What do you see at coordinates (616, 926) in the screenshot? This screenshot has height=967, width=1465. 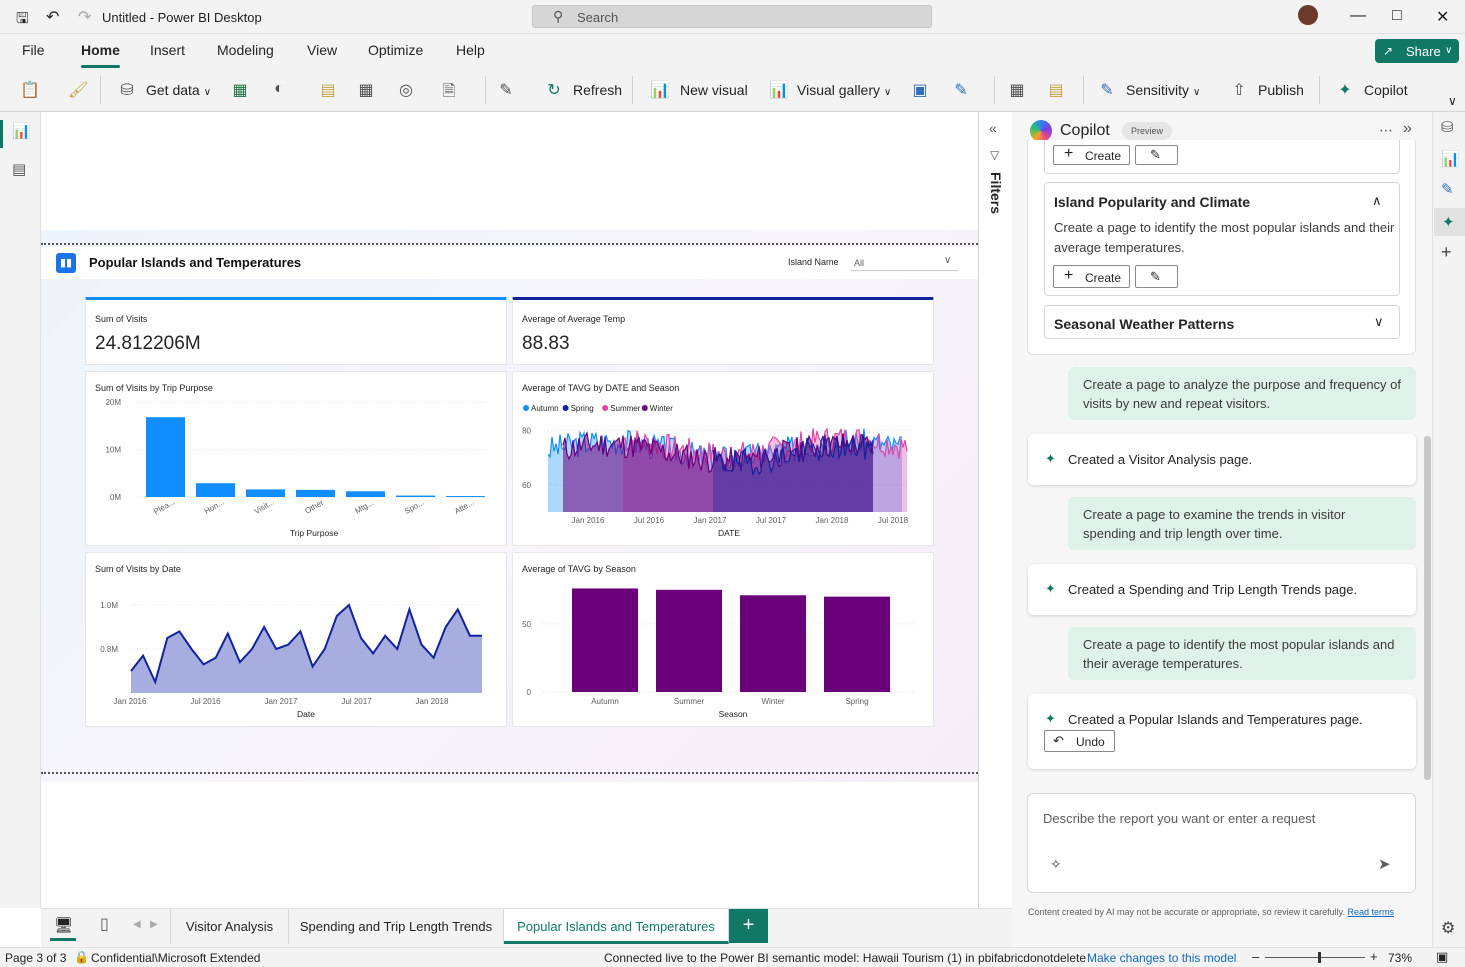 I see `page-tab-popular-islands: Popular Islands and Temperatures` at bounding box center [616, 926].